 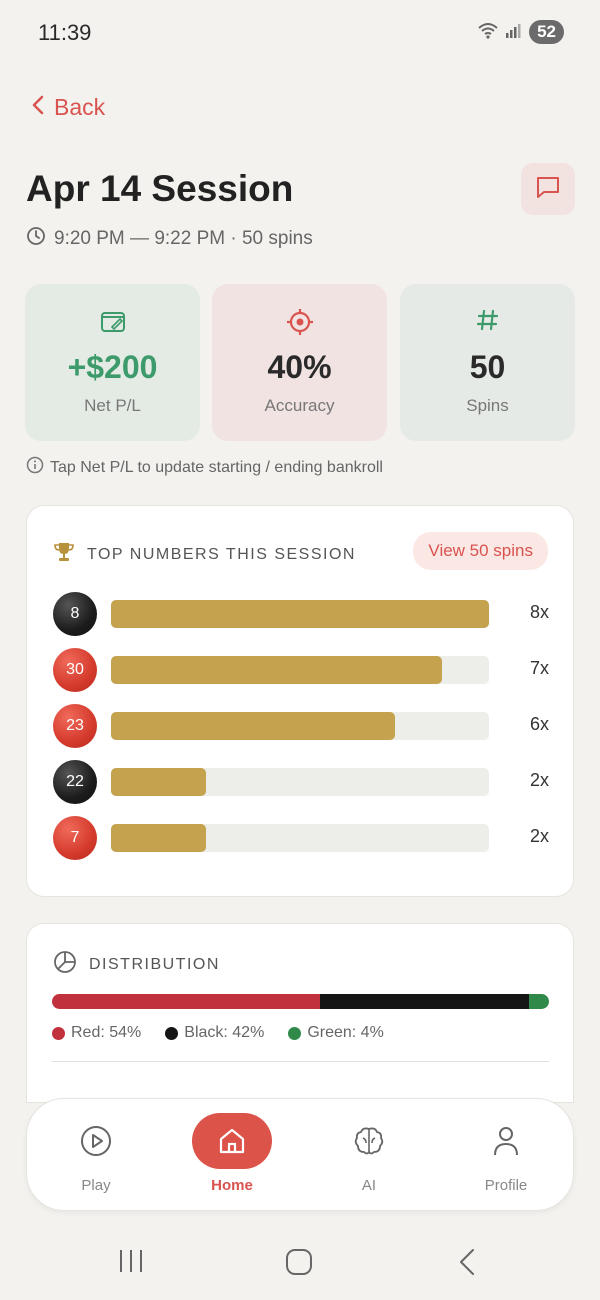 What do you see at coordinates (35, 467) in the screenshot?
I see `info-icon` at bounding box center [35, 467].